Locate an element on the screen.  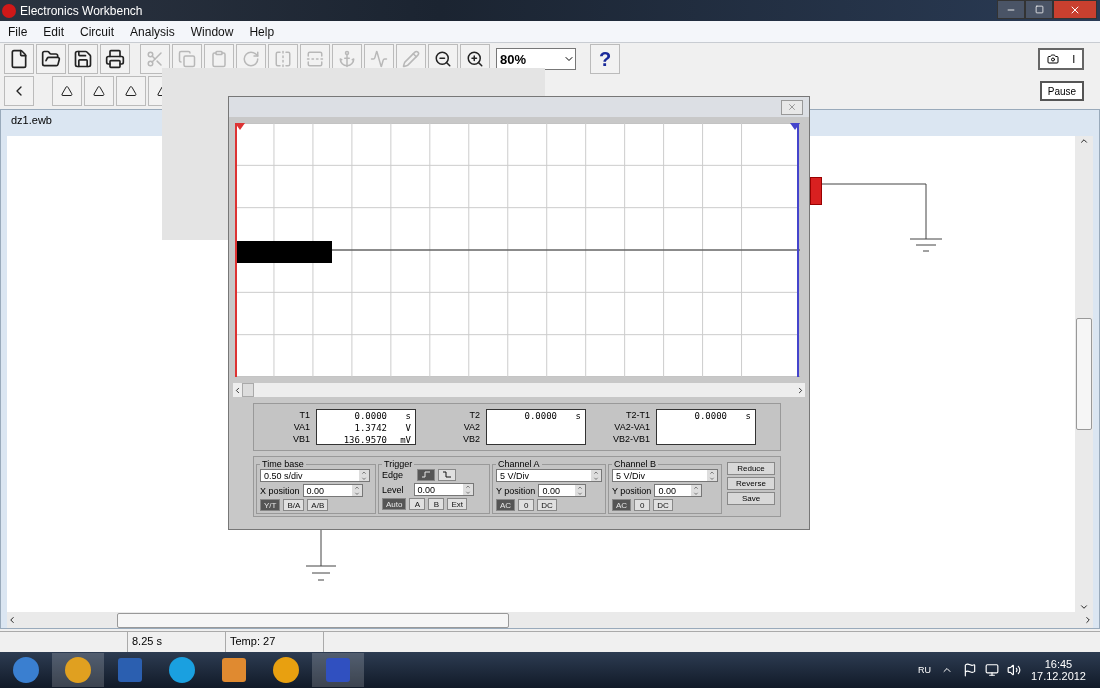
probe-connector is located at coordinates (816, 191).